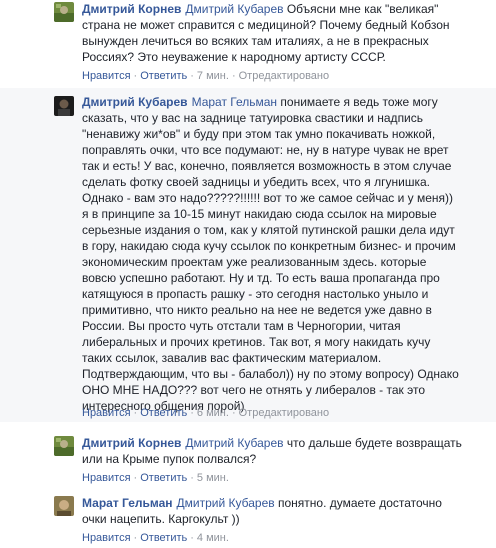  Describe the element at coordinates (357, 102) in the screenshot. I see `comment-line: понимаете я ведь тоже могу` at that location.